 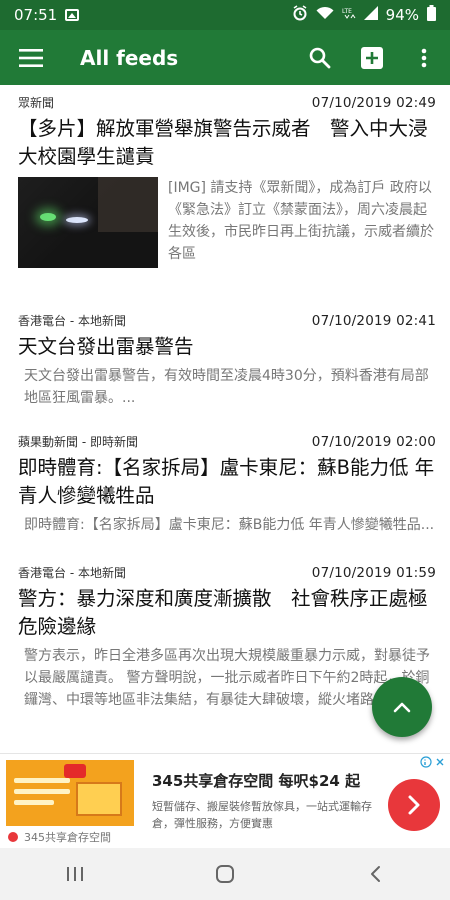 What do you see at coordinates (75, 874) in the screenshot?
I see `recent-apps-icon` at bounding box center [75, 874].